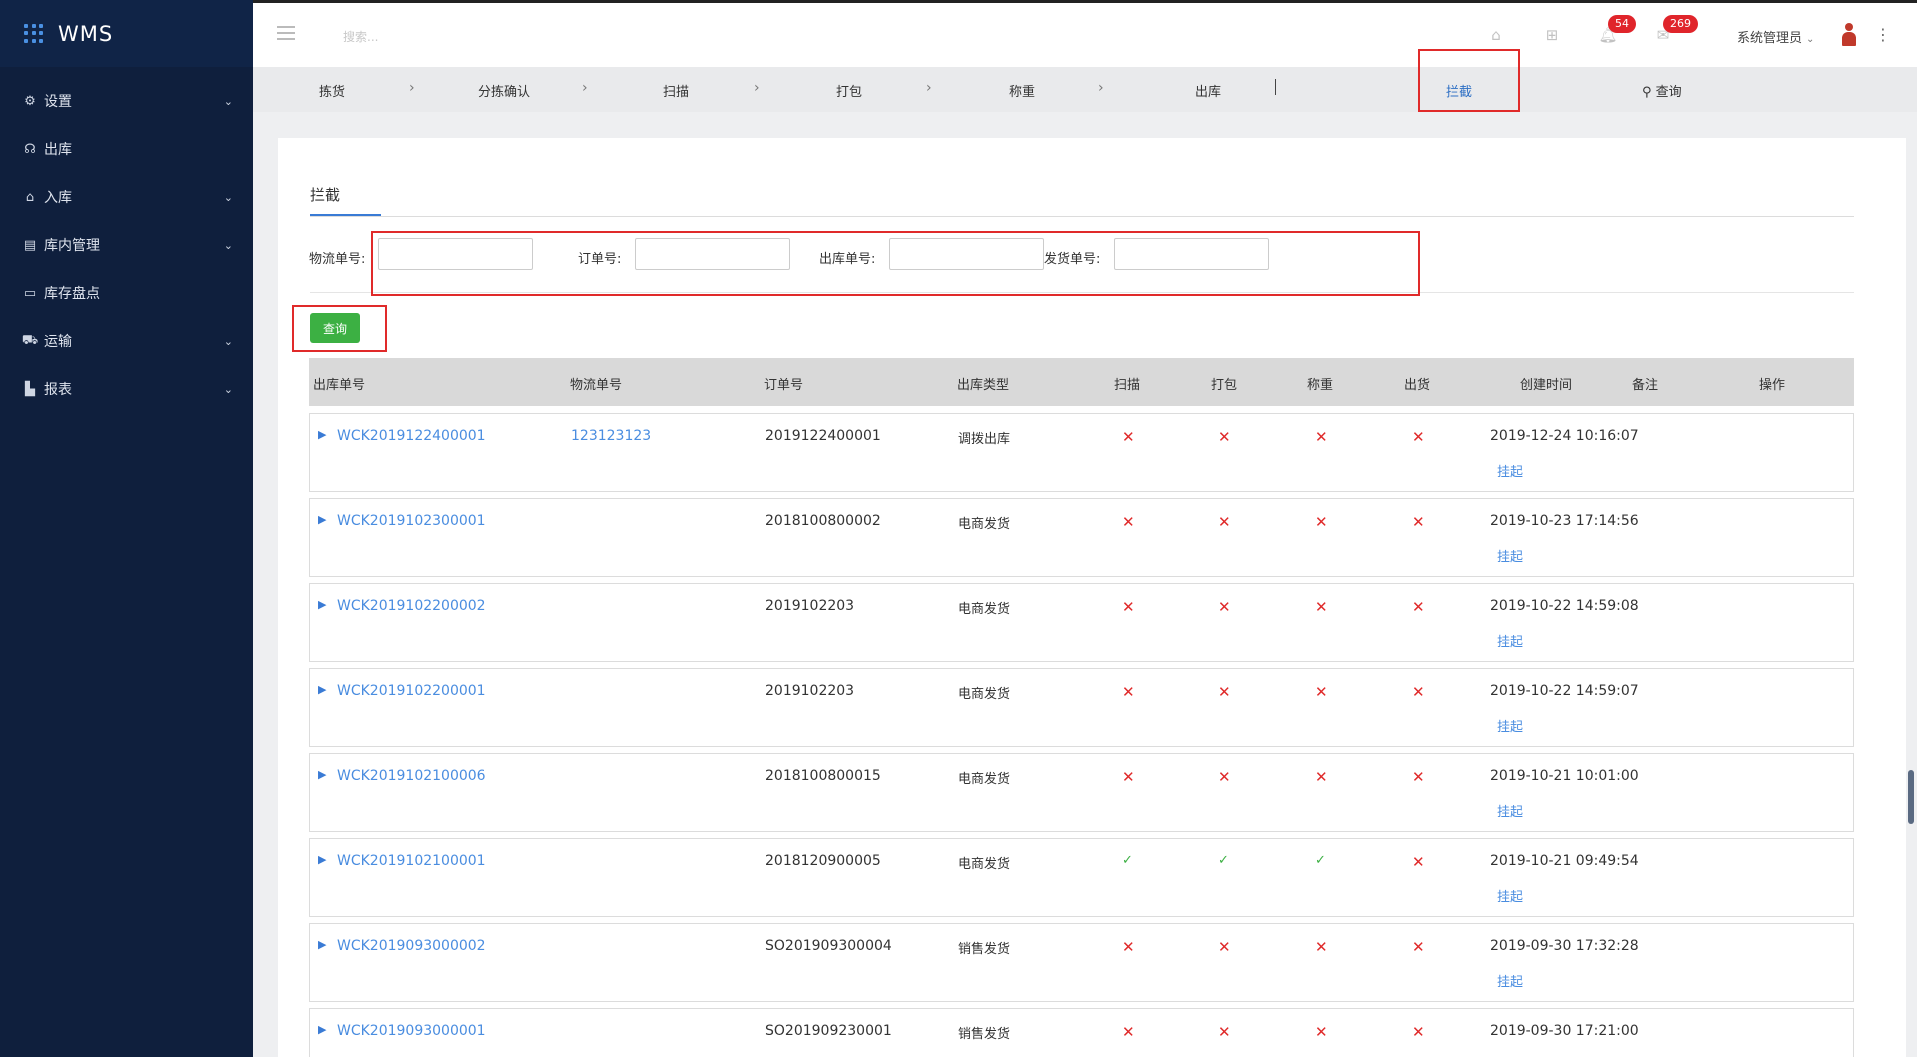  I want to click on flow-search-link: ⚲ 查询, so click(1662, 90).